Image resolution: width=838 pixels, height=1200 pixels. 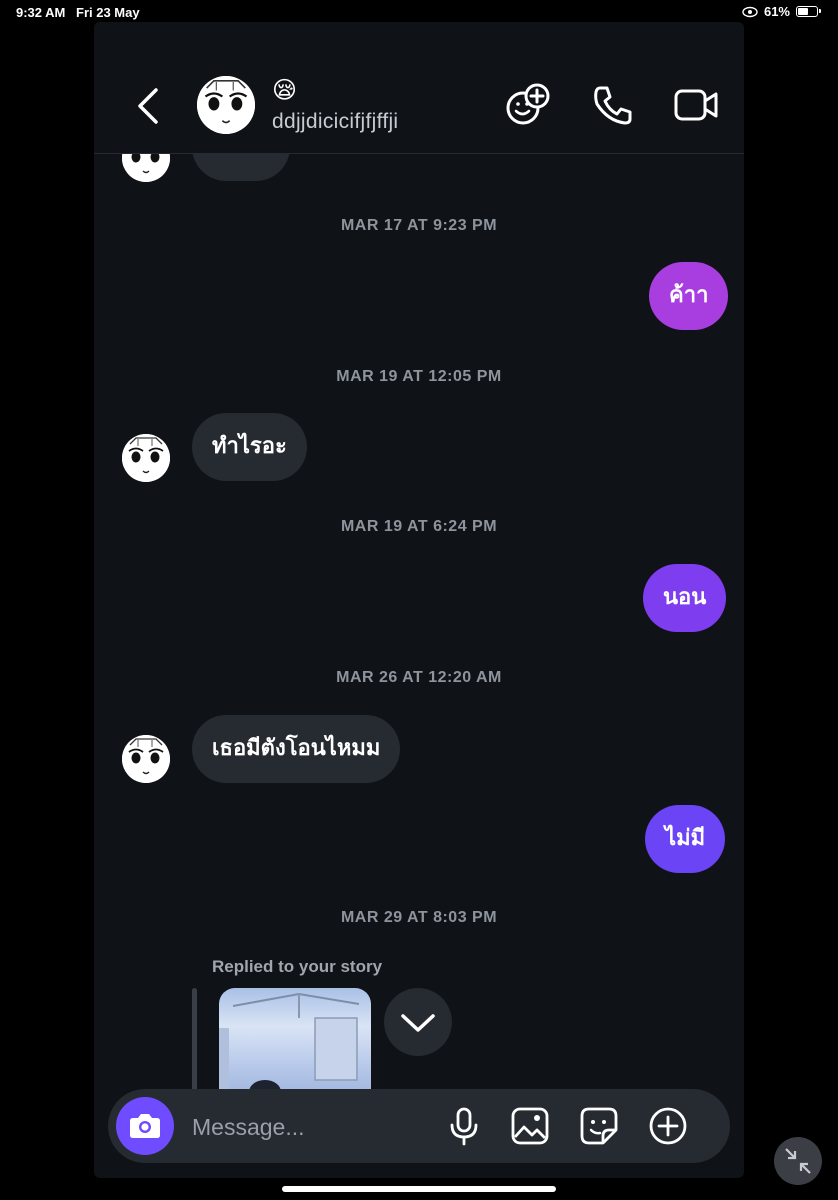 What do you see at coordinates (419, 677) in the screenshot?
I see `timestamp: MAR 26 AT 12:20 AM` at bounding box center [419, 677].